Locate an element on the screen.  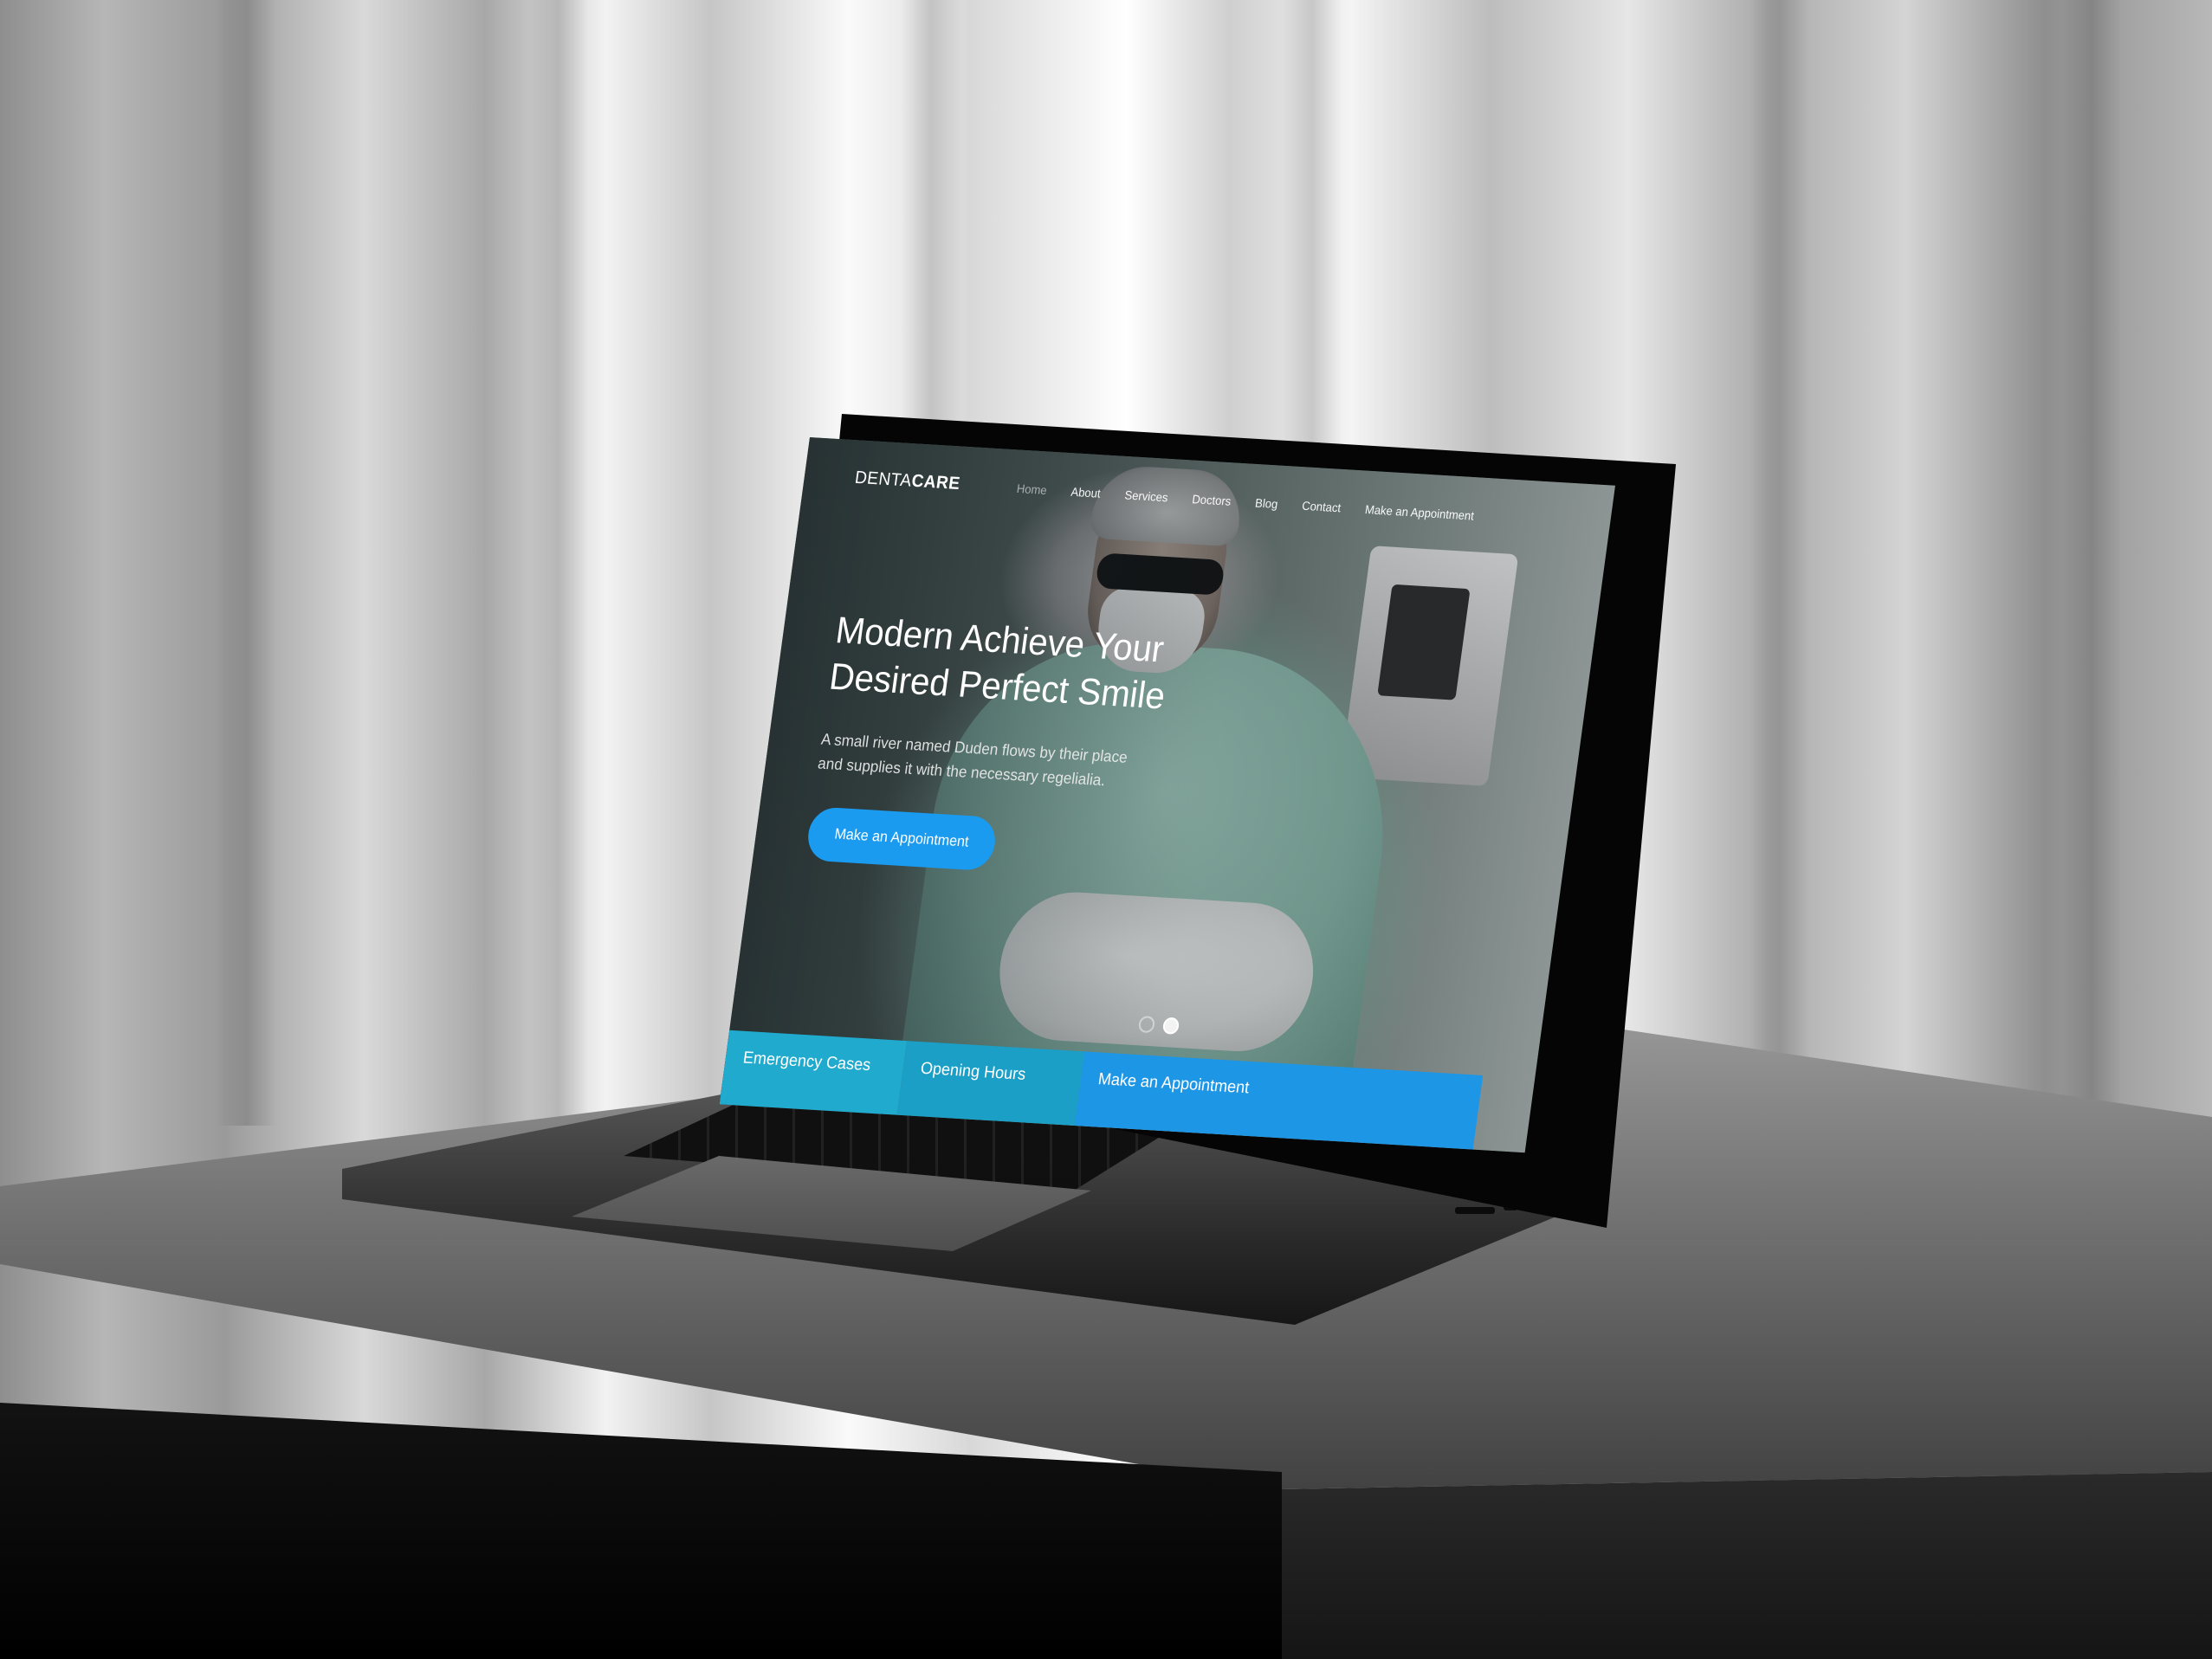
emergency-cases-panel: Emergency Cases is located at coordinates (813, 1072).